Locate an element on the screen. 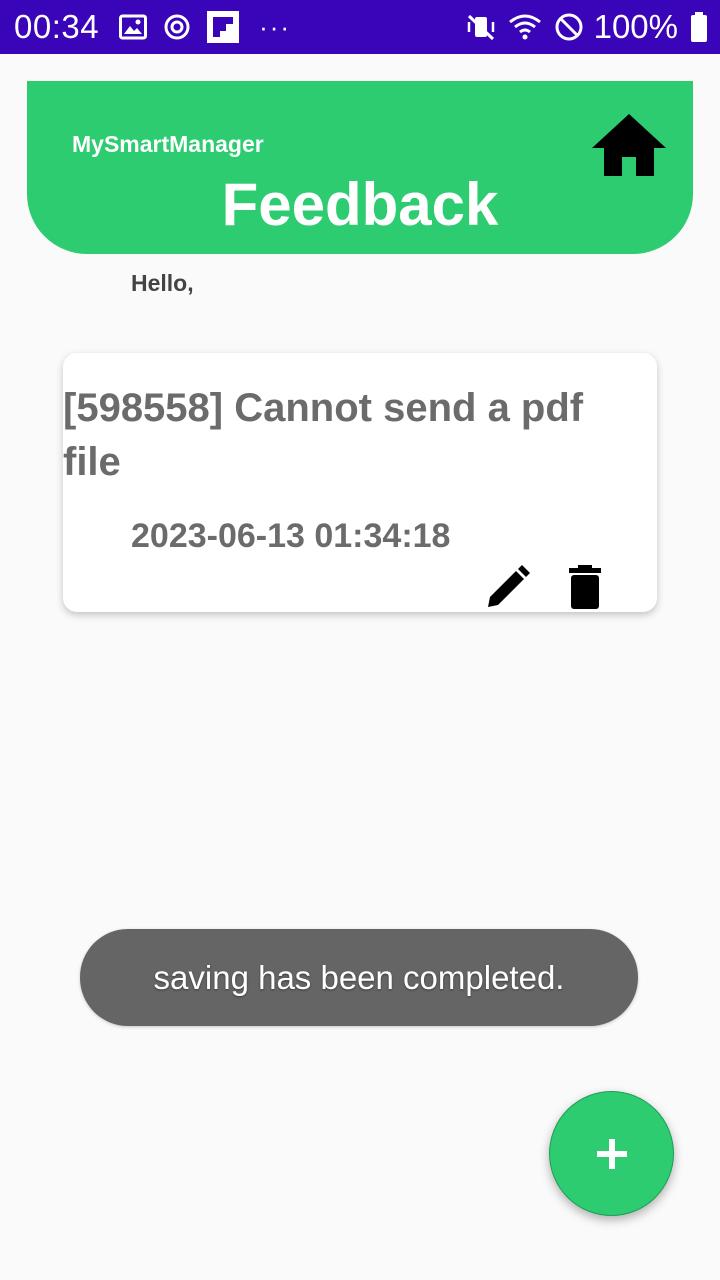  app-header: MySmartManager Feedback is located at coordinates (360, 167).